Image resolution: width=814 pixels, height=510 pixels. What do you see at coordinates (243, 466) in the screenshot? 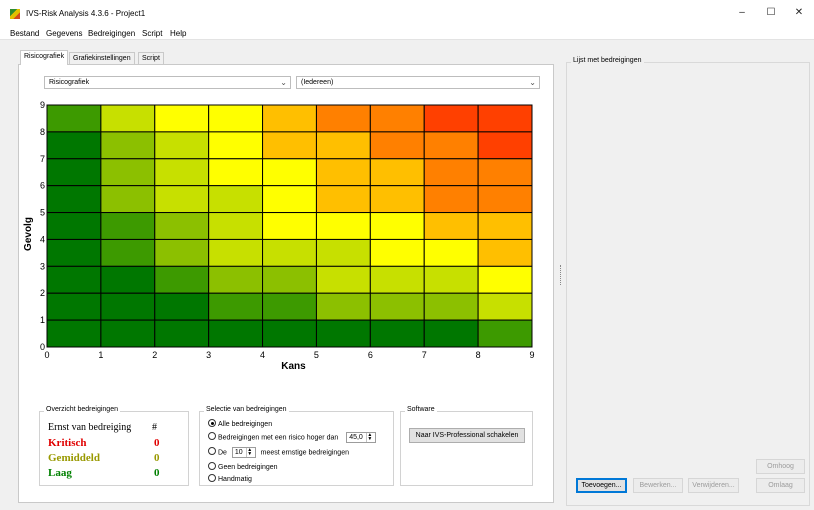
I see `radio-no-threats: Geen bedreigingen` at bounding box center [243, 466].